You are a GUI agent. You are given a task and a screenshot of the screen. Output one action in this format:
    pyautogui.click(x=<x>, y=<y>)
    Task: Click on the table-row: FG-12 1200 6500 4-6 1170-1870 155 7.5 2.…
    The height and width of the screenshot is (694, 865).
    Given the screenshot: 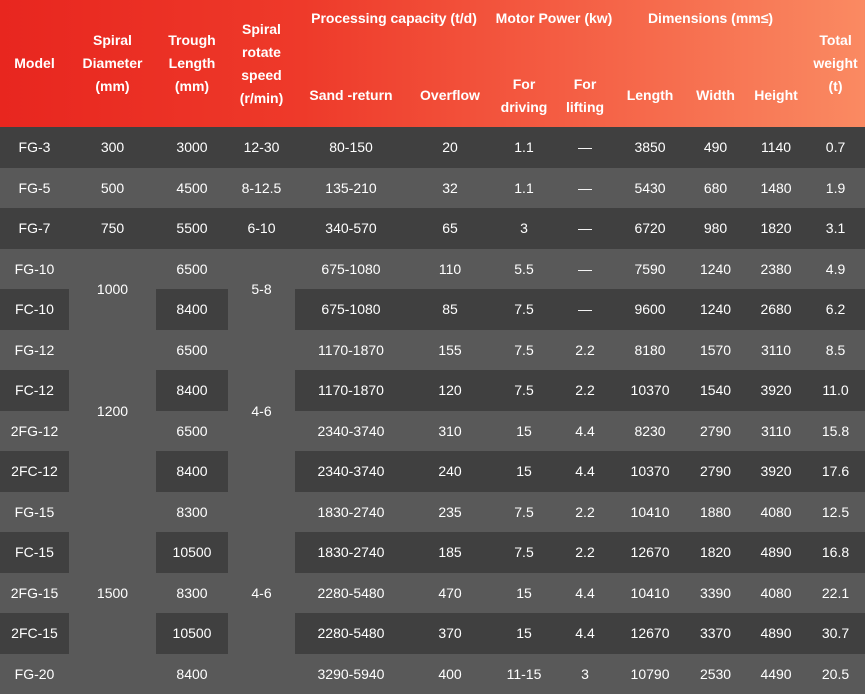 What is the action you would take?
    pyautogui.click(x=432, y=350)
    